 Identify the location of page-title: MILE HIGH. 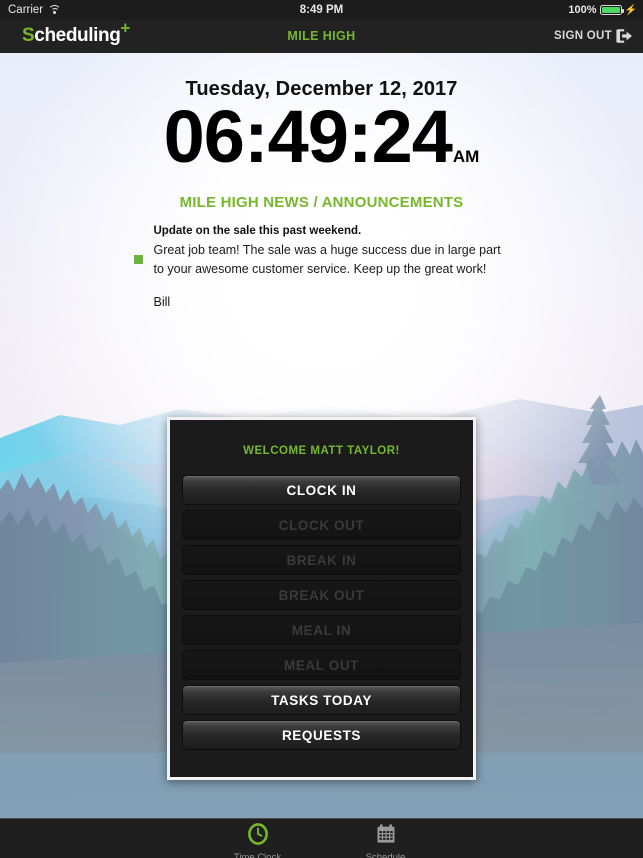
(321, 36).